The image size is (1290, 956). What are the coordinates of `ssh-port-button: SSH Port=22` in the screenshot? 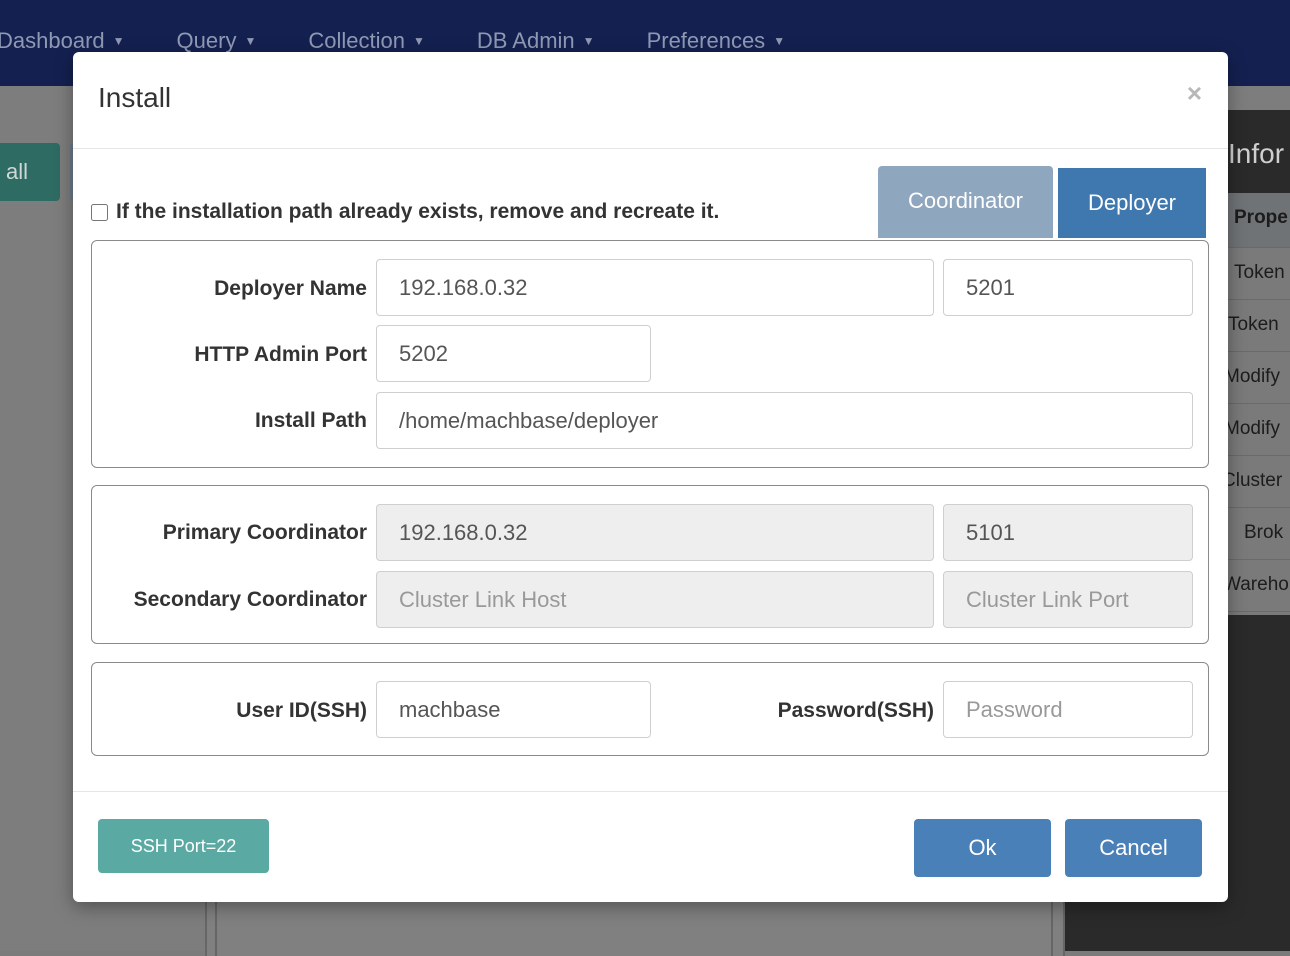 It's located at (183, 846).